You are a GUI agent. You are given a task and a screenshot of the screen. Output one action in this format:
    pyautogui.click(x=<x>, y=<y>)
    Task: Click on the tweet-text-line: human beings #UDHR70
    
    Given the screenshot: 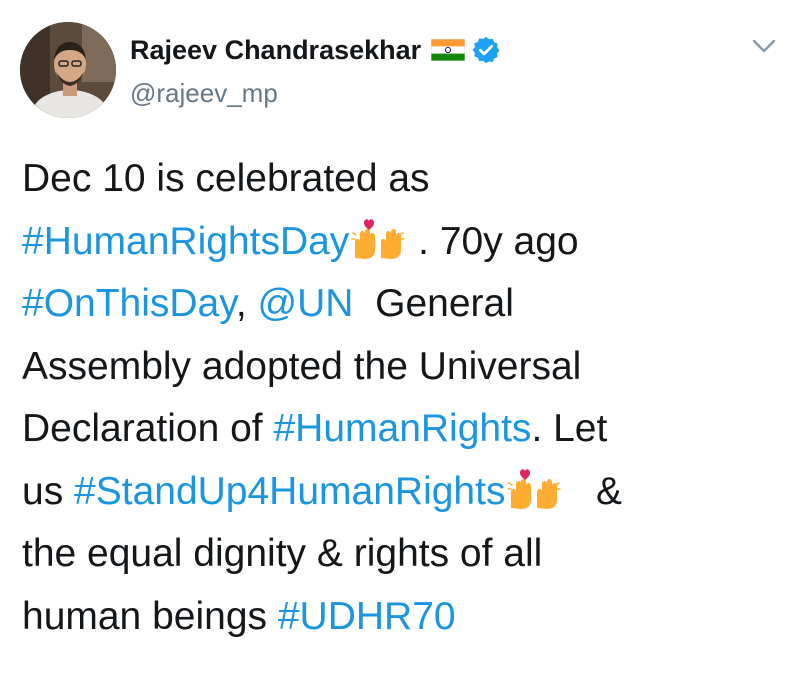 What is the action you would take?
    pyautogui.click(x=402, y=617)
    